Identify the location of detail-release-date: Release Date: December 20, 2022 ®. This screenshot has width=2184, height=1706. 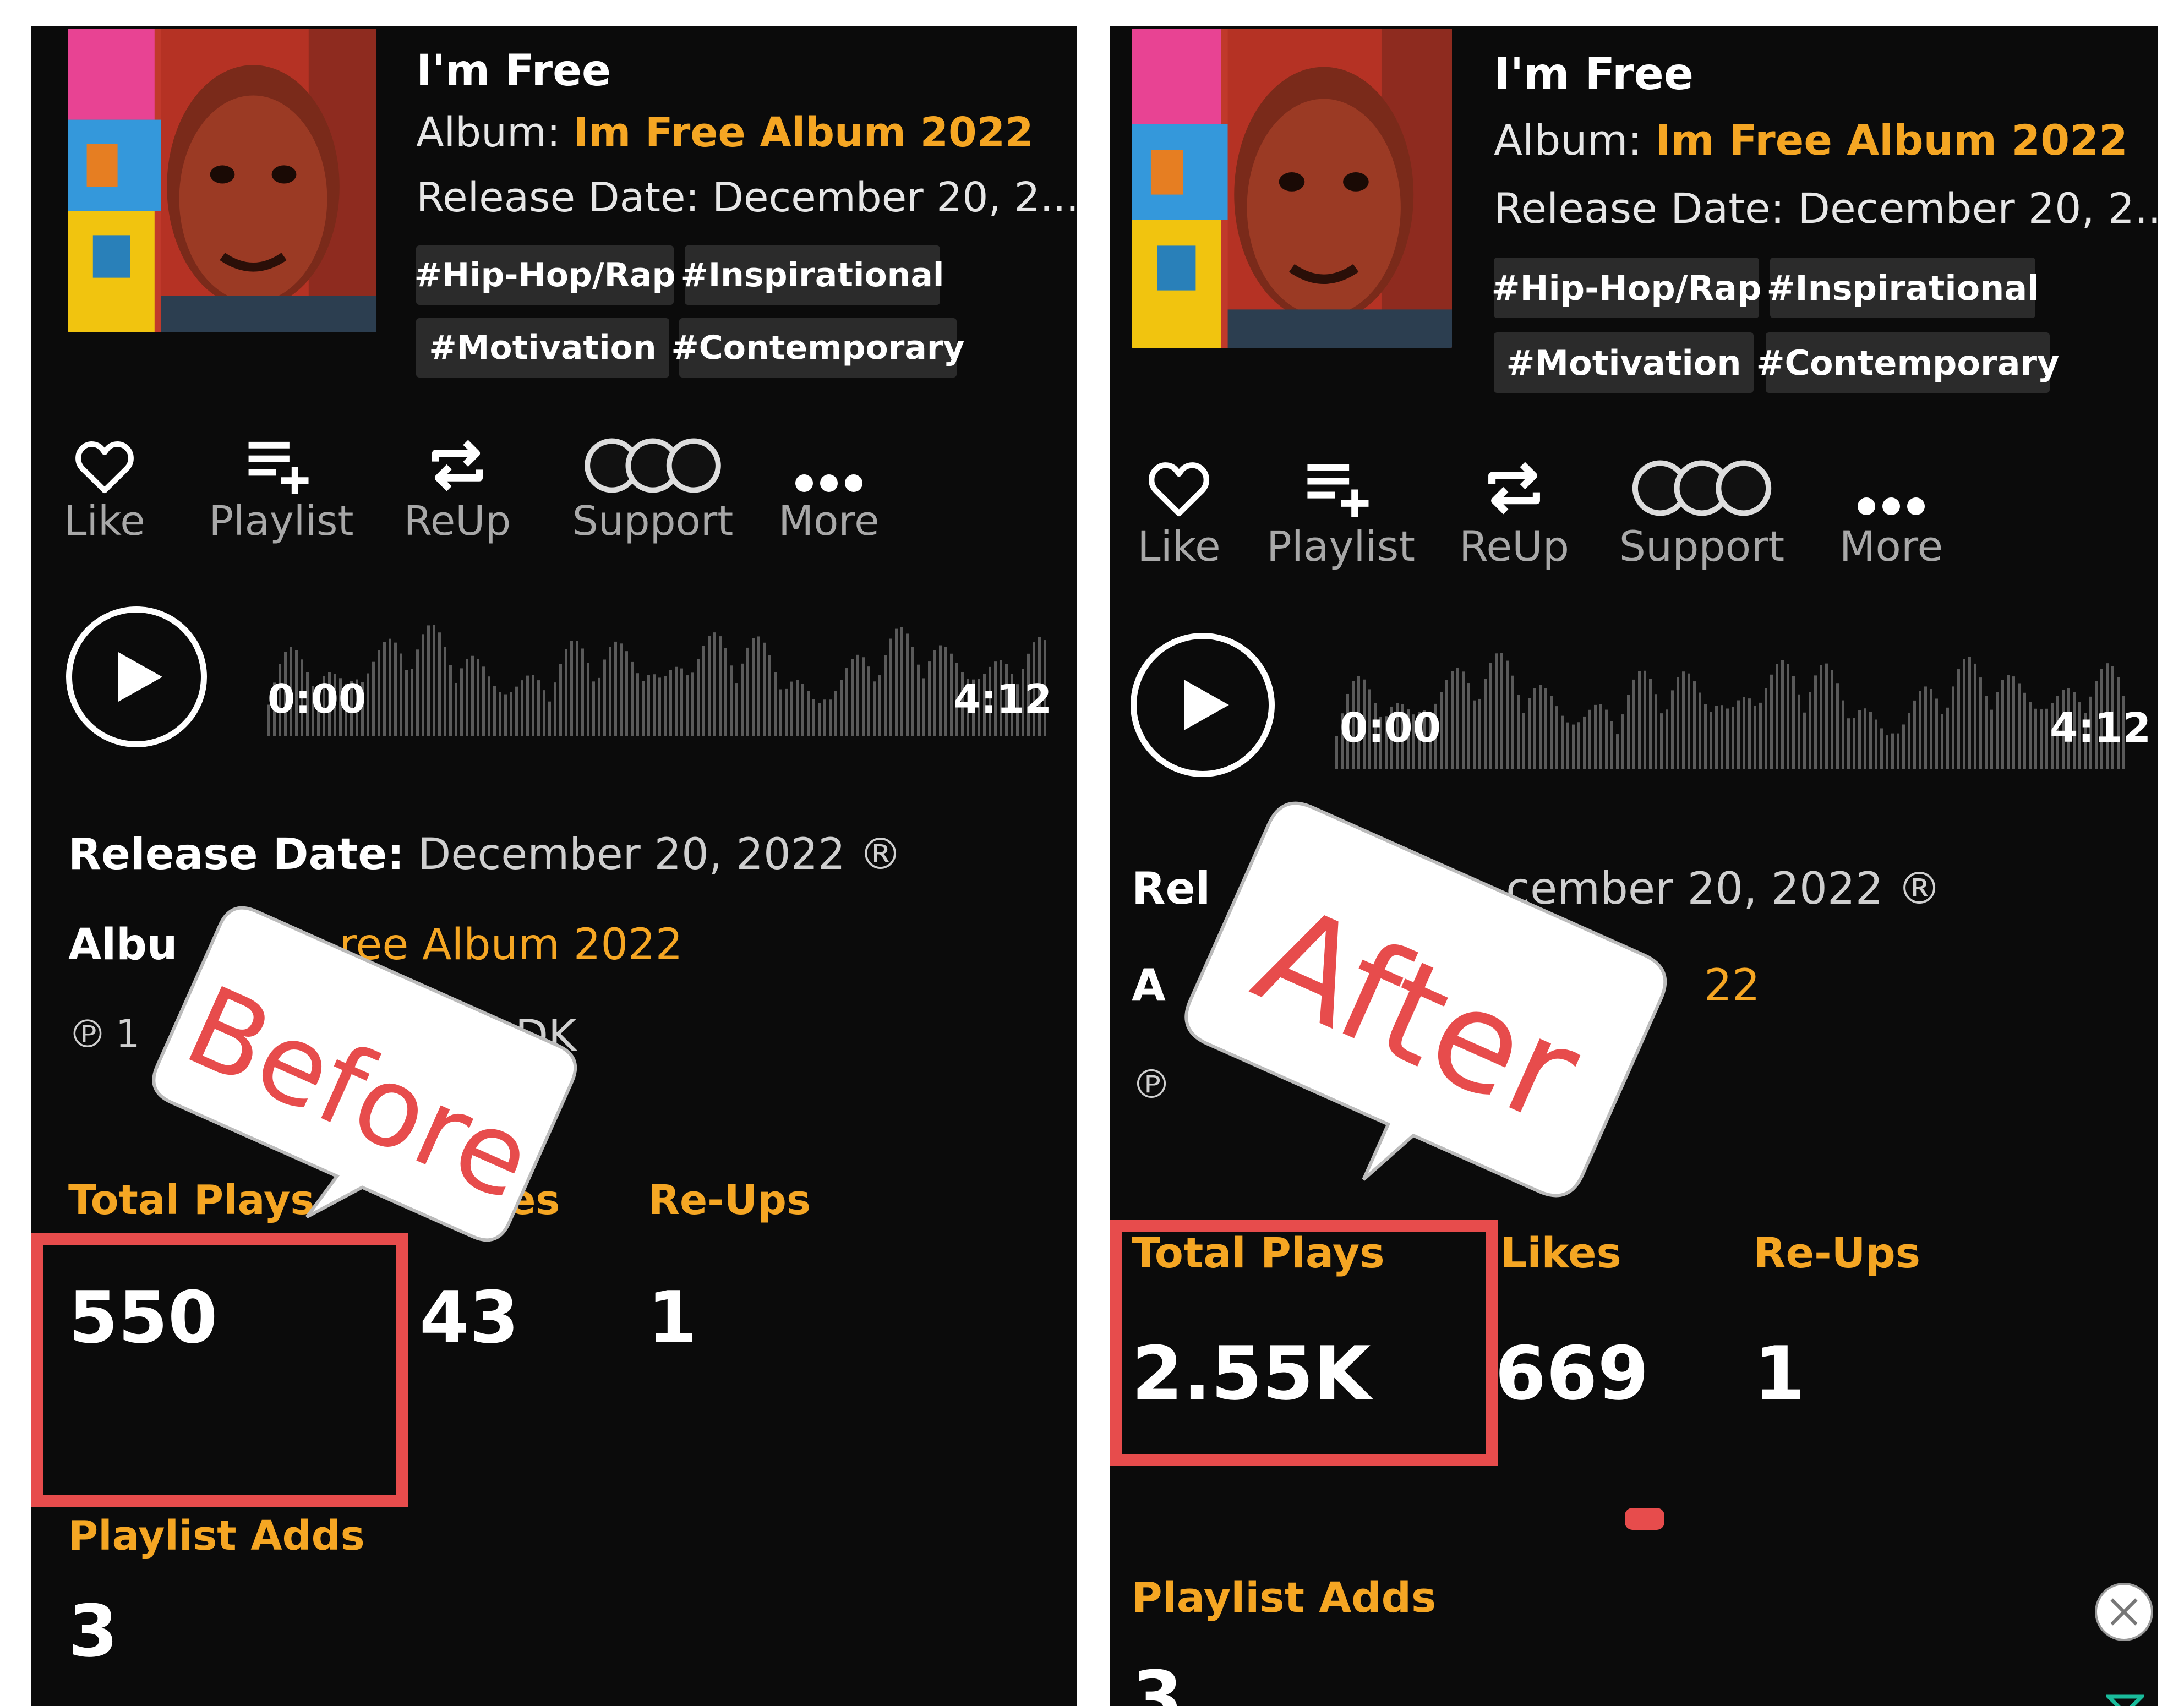
(485, 854).